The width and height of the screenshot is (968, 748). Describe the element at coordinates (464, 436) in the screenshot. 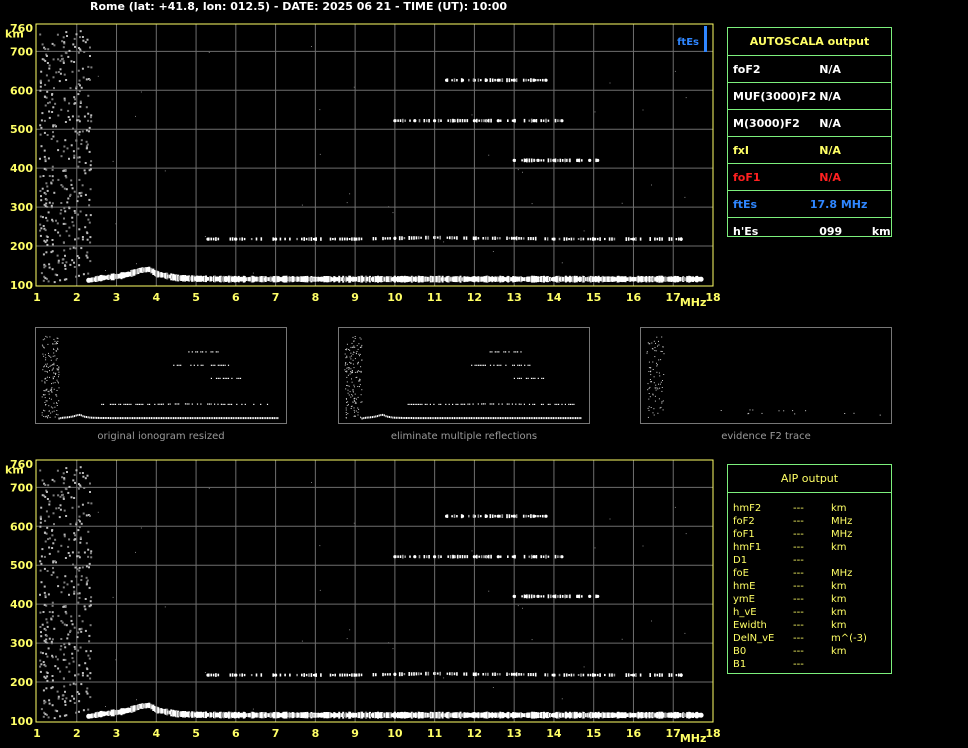

I see `thumbnail-caption: eliminate multiple reflections` at that location.